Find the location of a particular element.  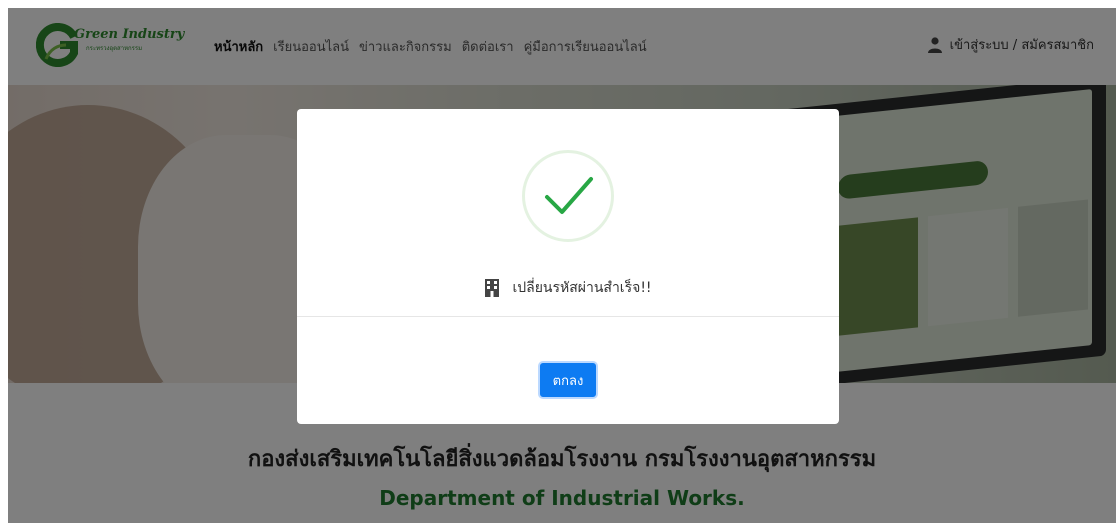

checkmark-icon is located at coordinates (569, 195).